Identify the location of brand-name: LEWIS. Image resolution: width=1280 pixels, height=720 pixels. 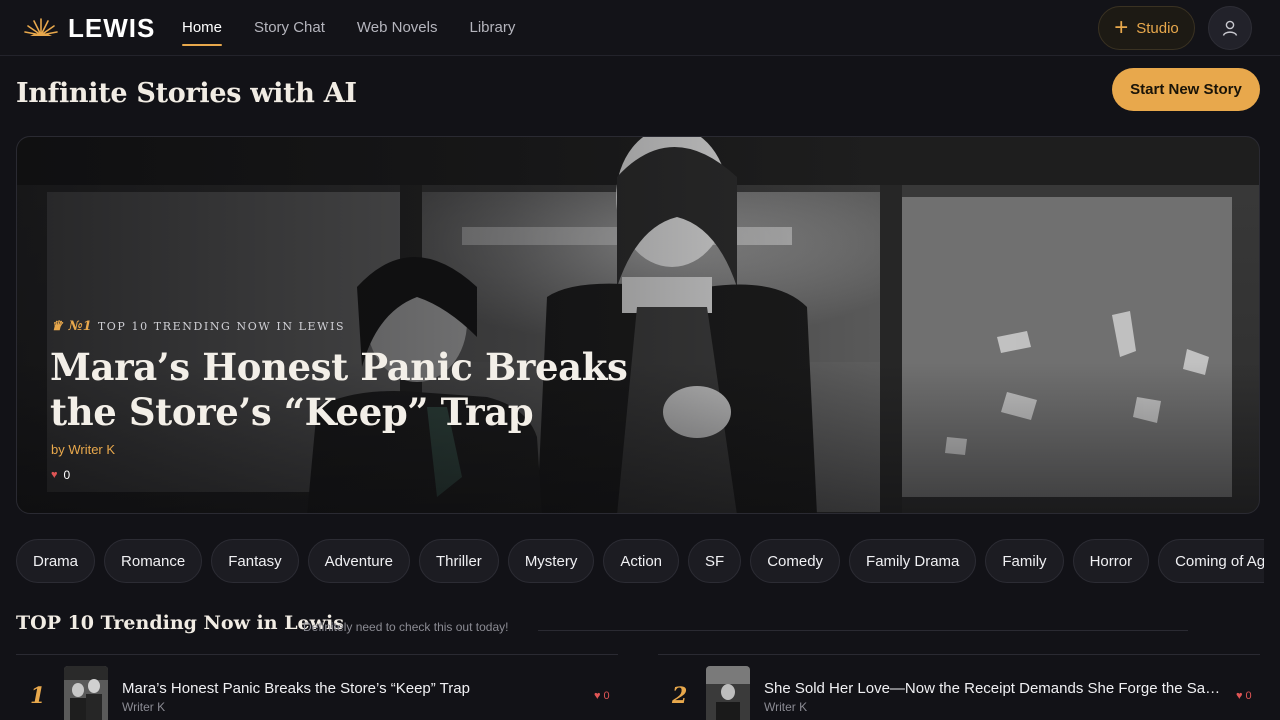
(112, 28).